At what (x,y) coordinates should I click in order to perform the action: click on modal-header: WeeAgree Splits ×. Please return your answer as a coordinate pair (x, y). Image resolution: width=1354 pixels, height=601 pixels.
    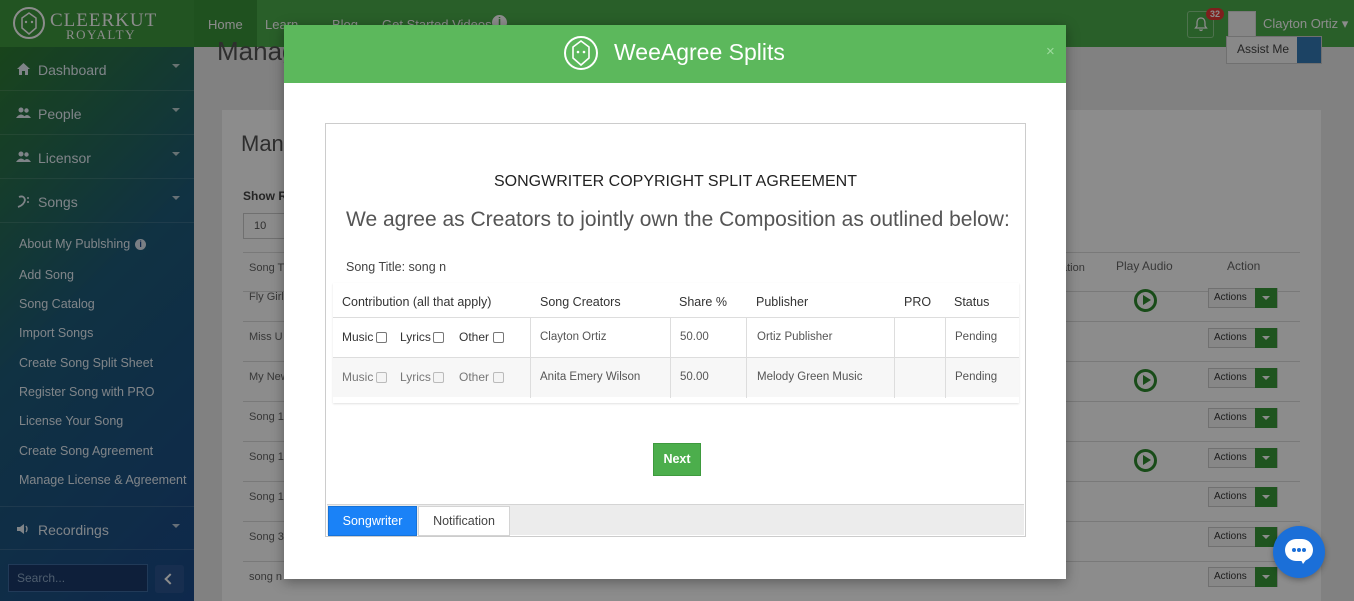
    Looking at the image, I should click on (675, 54).